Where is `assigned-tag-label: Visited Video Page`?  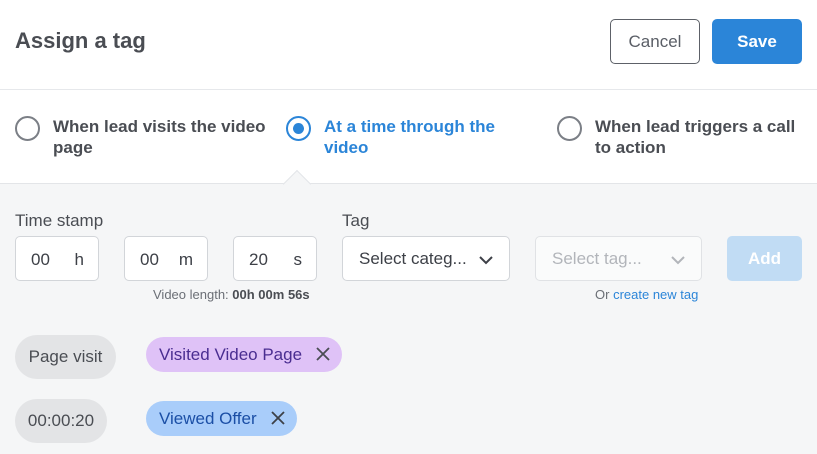 assigned-tag-label: Visited Video Page is located at coordinates (231, 354).